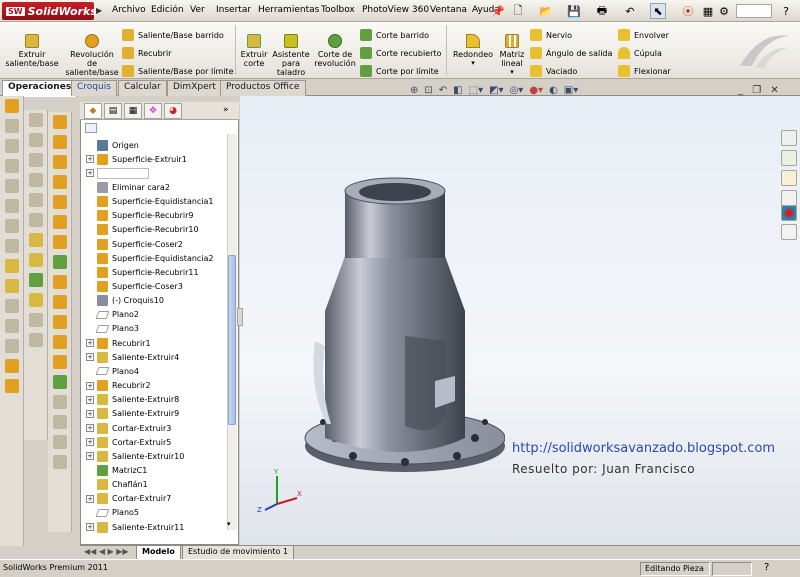  What do you see at coordinates (473, 63) in the screenshot?
I see `fillet-dropdown-icon: ▾` at bounding box center [473, 63].